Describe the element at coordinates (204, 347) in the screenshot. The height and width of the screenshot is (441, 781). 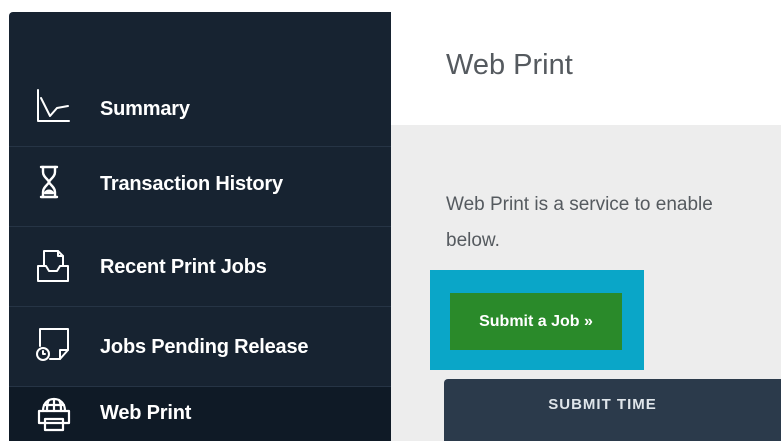
I see `sidebar-item-label: Jobs Pending Release` at that location.